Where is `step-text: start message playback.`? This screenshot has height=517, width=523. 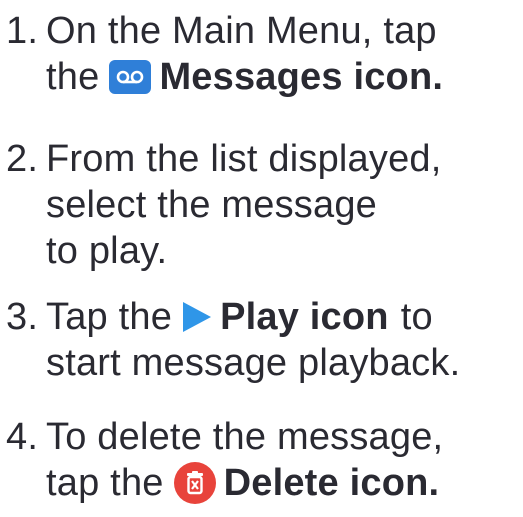
step-text: start message playback. is located at coordinates (253, 363).